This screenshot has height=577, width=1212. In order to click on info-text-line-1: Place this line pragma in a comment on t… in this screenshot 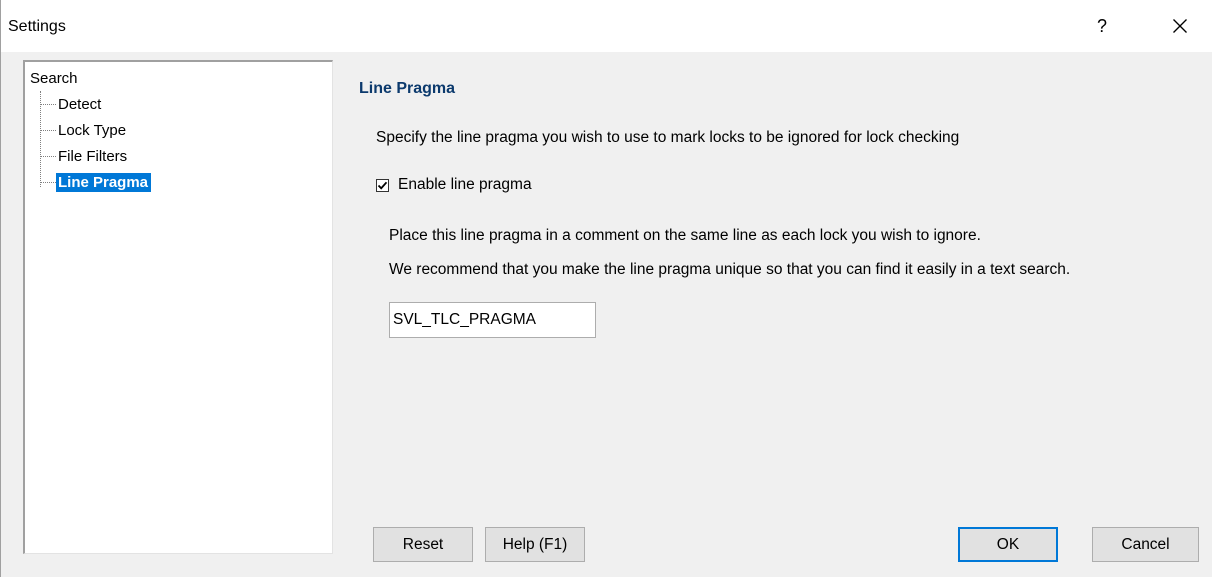, I will do `click(685, 235)`.